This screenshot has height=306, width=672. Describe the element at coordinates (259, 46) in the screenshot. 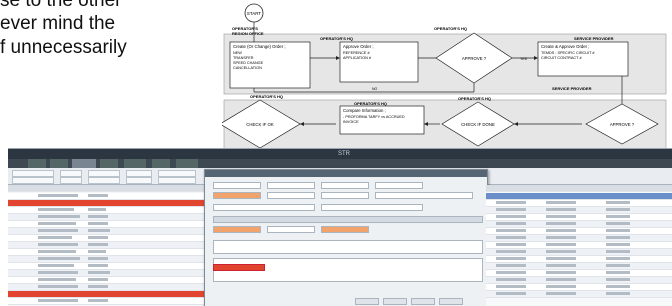

I see `box-create-order-title: Create (Or Change) Order ;` at that location.